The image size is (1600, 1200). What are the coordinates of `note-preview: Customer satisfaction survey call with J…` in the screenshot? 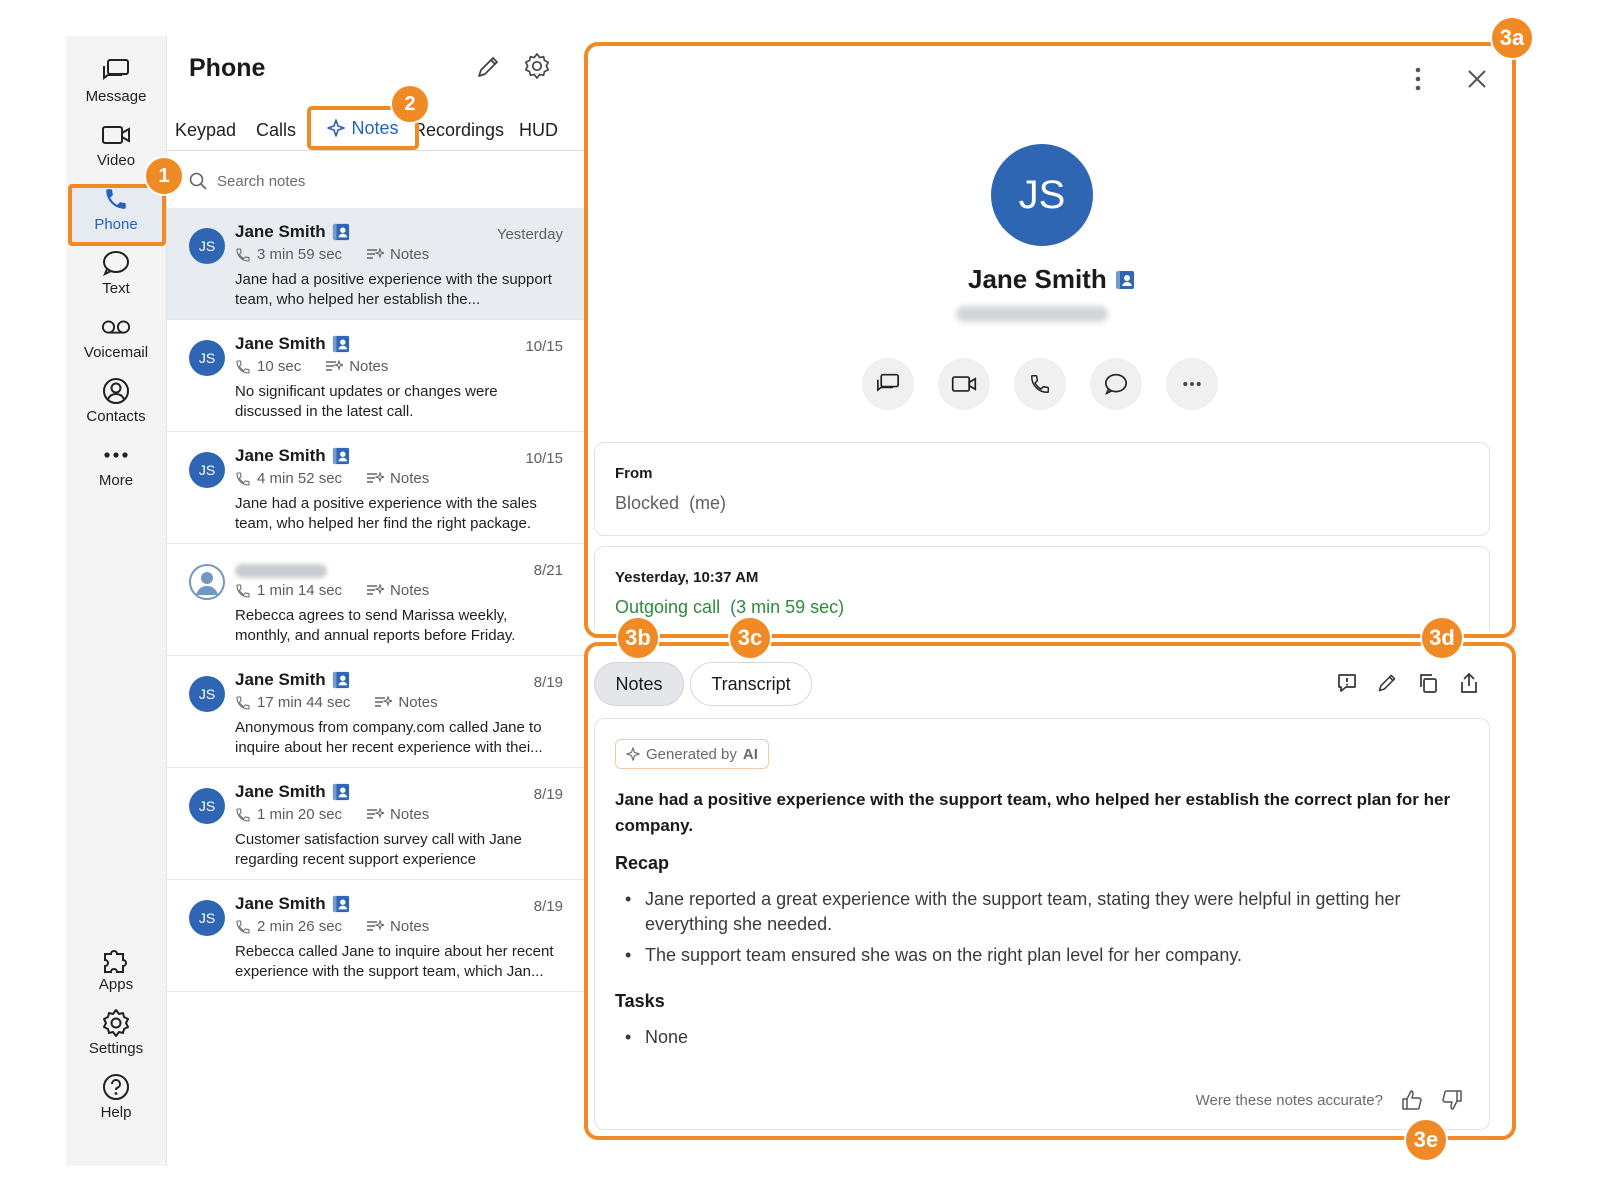 It's located at (378, 849).